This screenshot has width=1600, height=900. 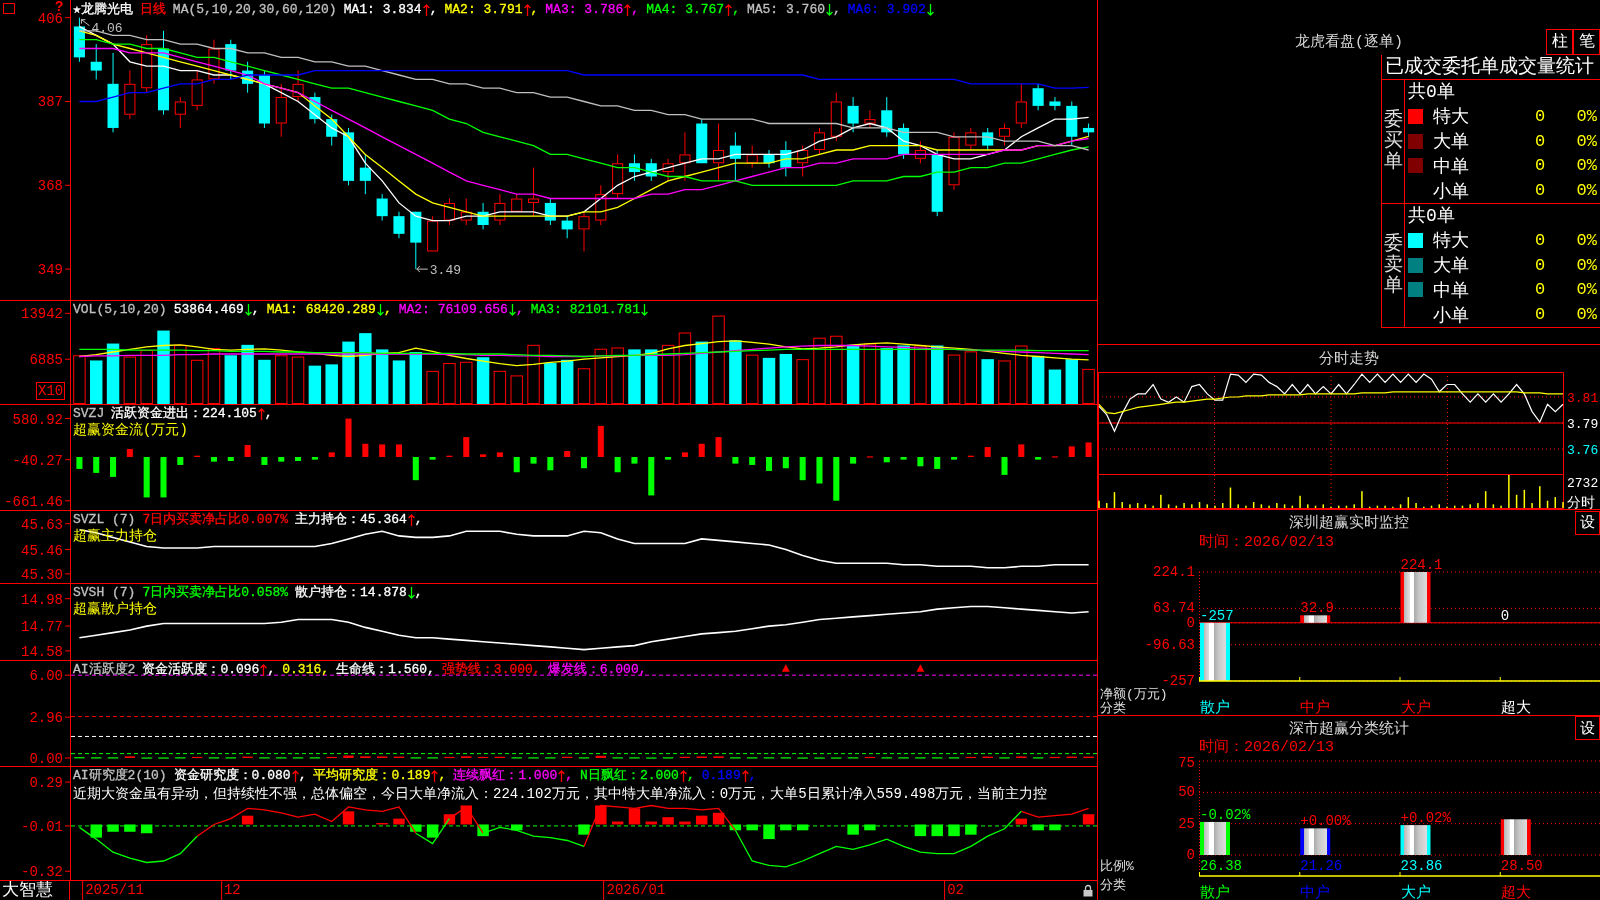 What do you see at coordinates (1515, 892) in the screenshot?
I see `category-label: 超大` at bounding box center [1515, 892].